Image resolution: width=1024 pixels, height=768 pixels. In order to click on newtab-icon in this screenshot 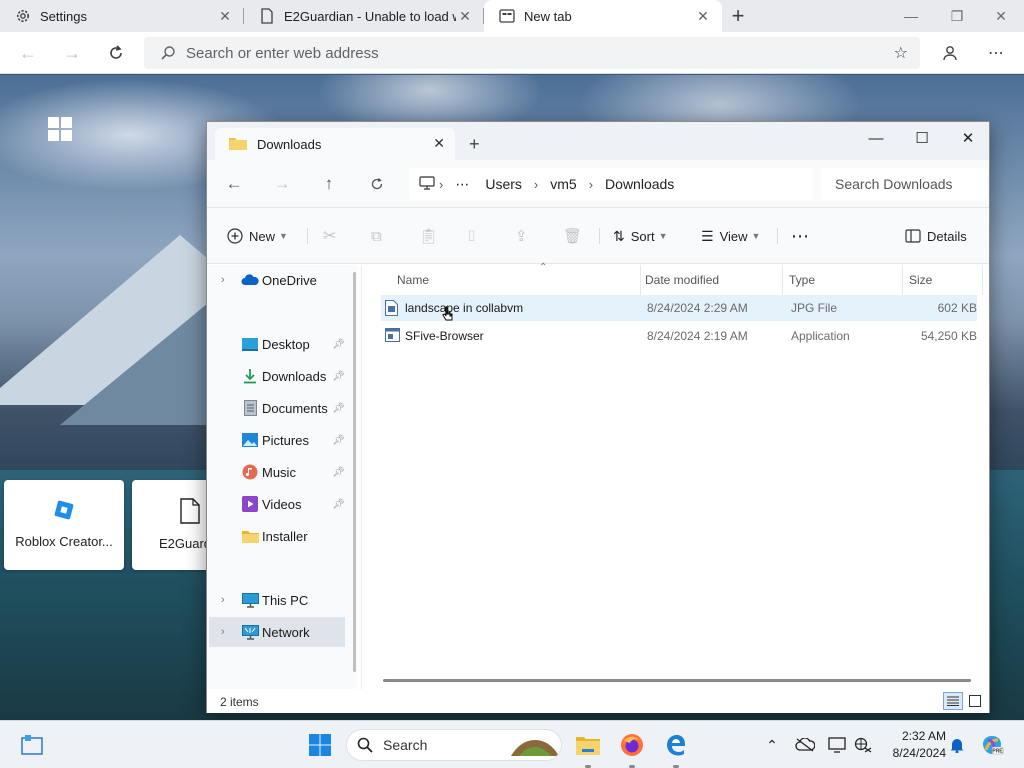, I will do `click(507, 16)`.